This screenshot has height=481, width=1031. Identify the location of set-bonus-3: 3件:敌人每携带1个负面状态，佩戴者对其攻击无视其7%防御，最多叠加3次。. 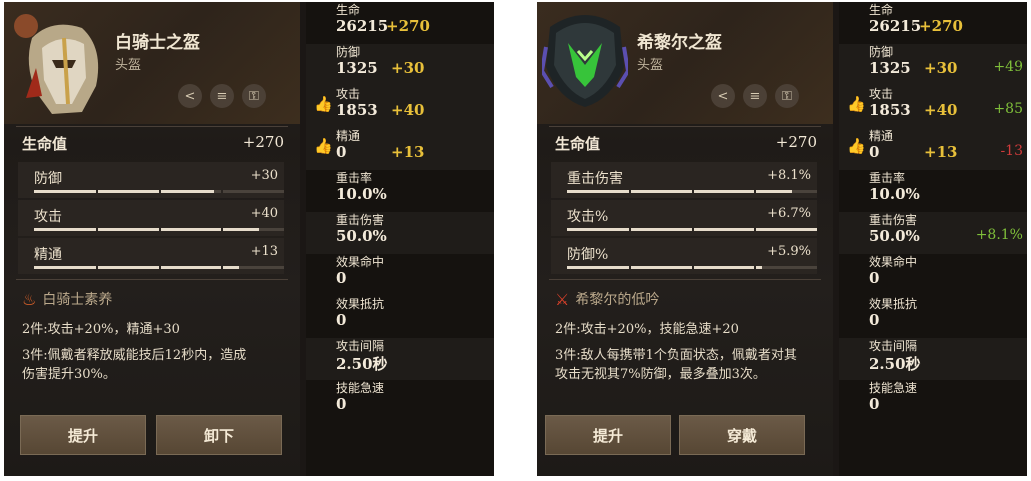
(676, 365).